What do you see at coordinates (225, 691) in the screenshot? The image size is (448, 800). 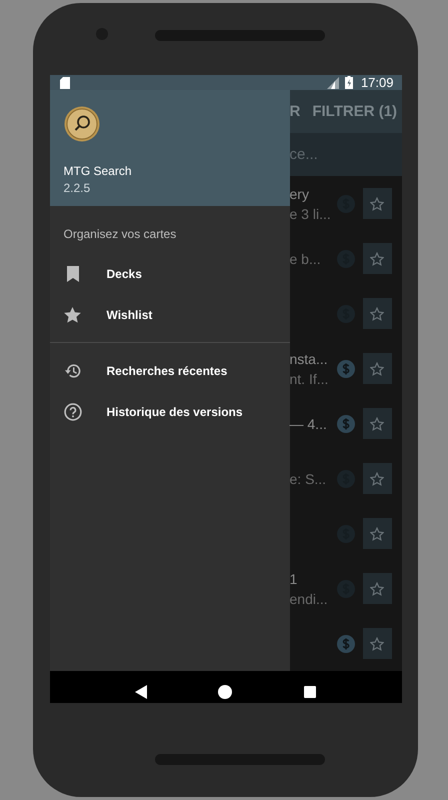 I see `home-icon` at bounding box center [225, 691].